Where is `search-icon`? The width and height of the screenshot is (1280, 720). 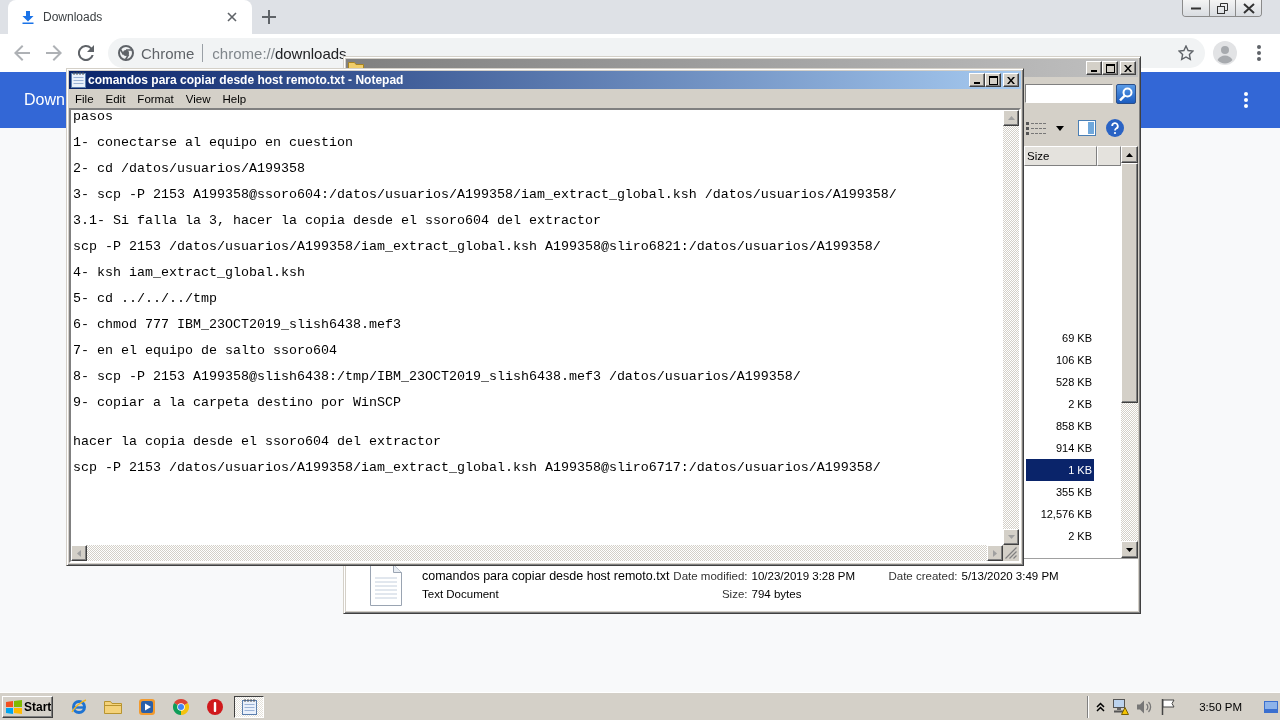
search-icon is located at coordinates (1126, 93).